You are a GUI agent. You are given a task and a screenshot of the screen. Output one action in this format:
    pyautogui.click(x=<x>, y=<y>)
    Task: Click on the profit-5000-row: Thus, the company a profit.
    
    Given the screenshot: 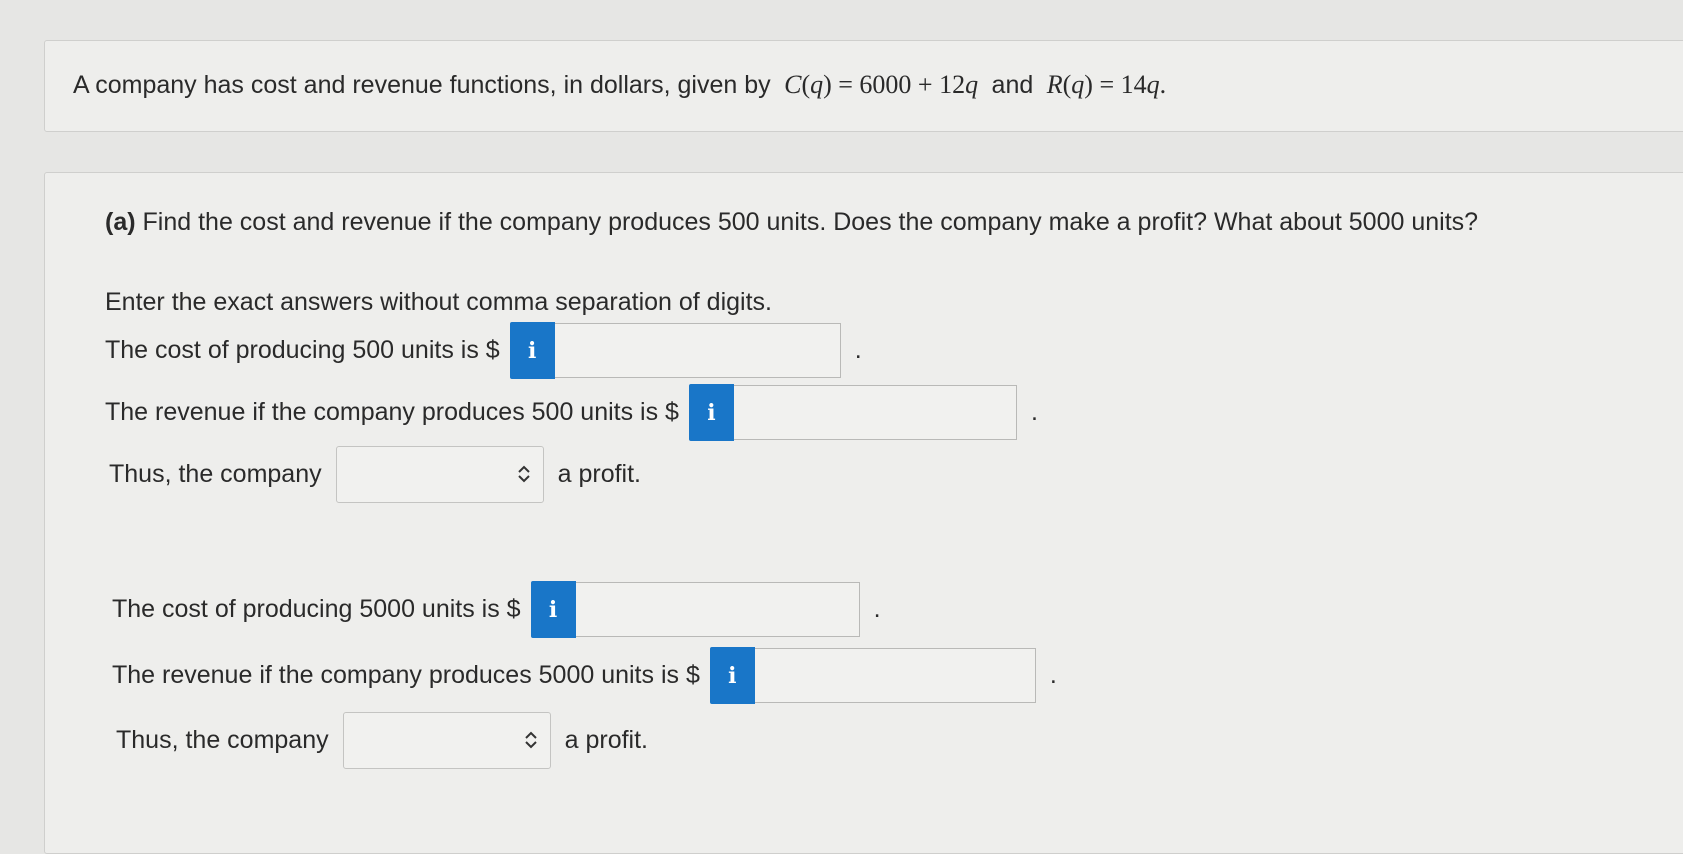 What is the action you would take?
    pyautogui.click(x=382, y=740)
    